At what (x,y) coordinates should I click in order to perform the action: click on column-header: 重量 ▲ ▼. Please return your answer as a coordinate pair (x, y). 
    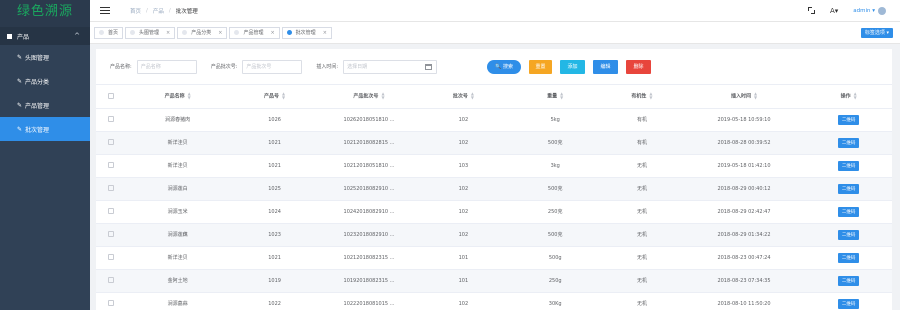
    Looking at the image, I should click on (555, 97).